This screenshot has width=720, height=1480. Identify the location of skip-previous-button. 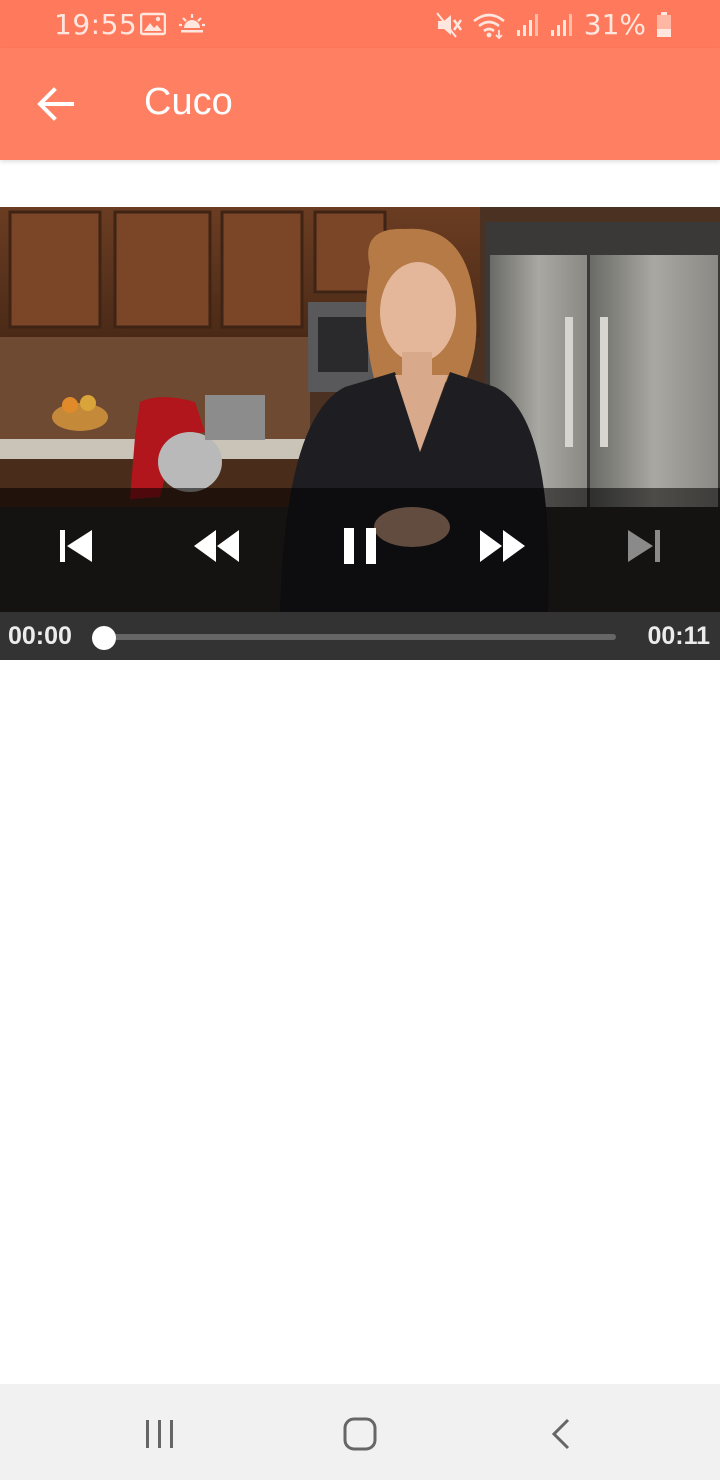
(76, 546).